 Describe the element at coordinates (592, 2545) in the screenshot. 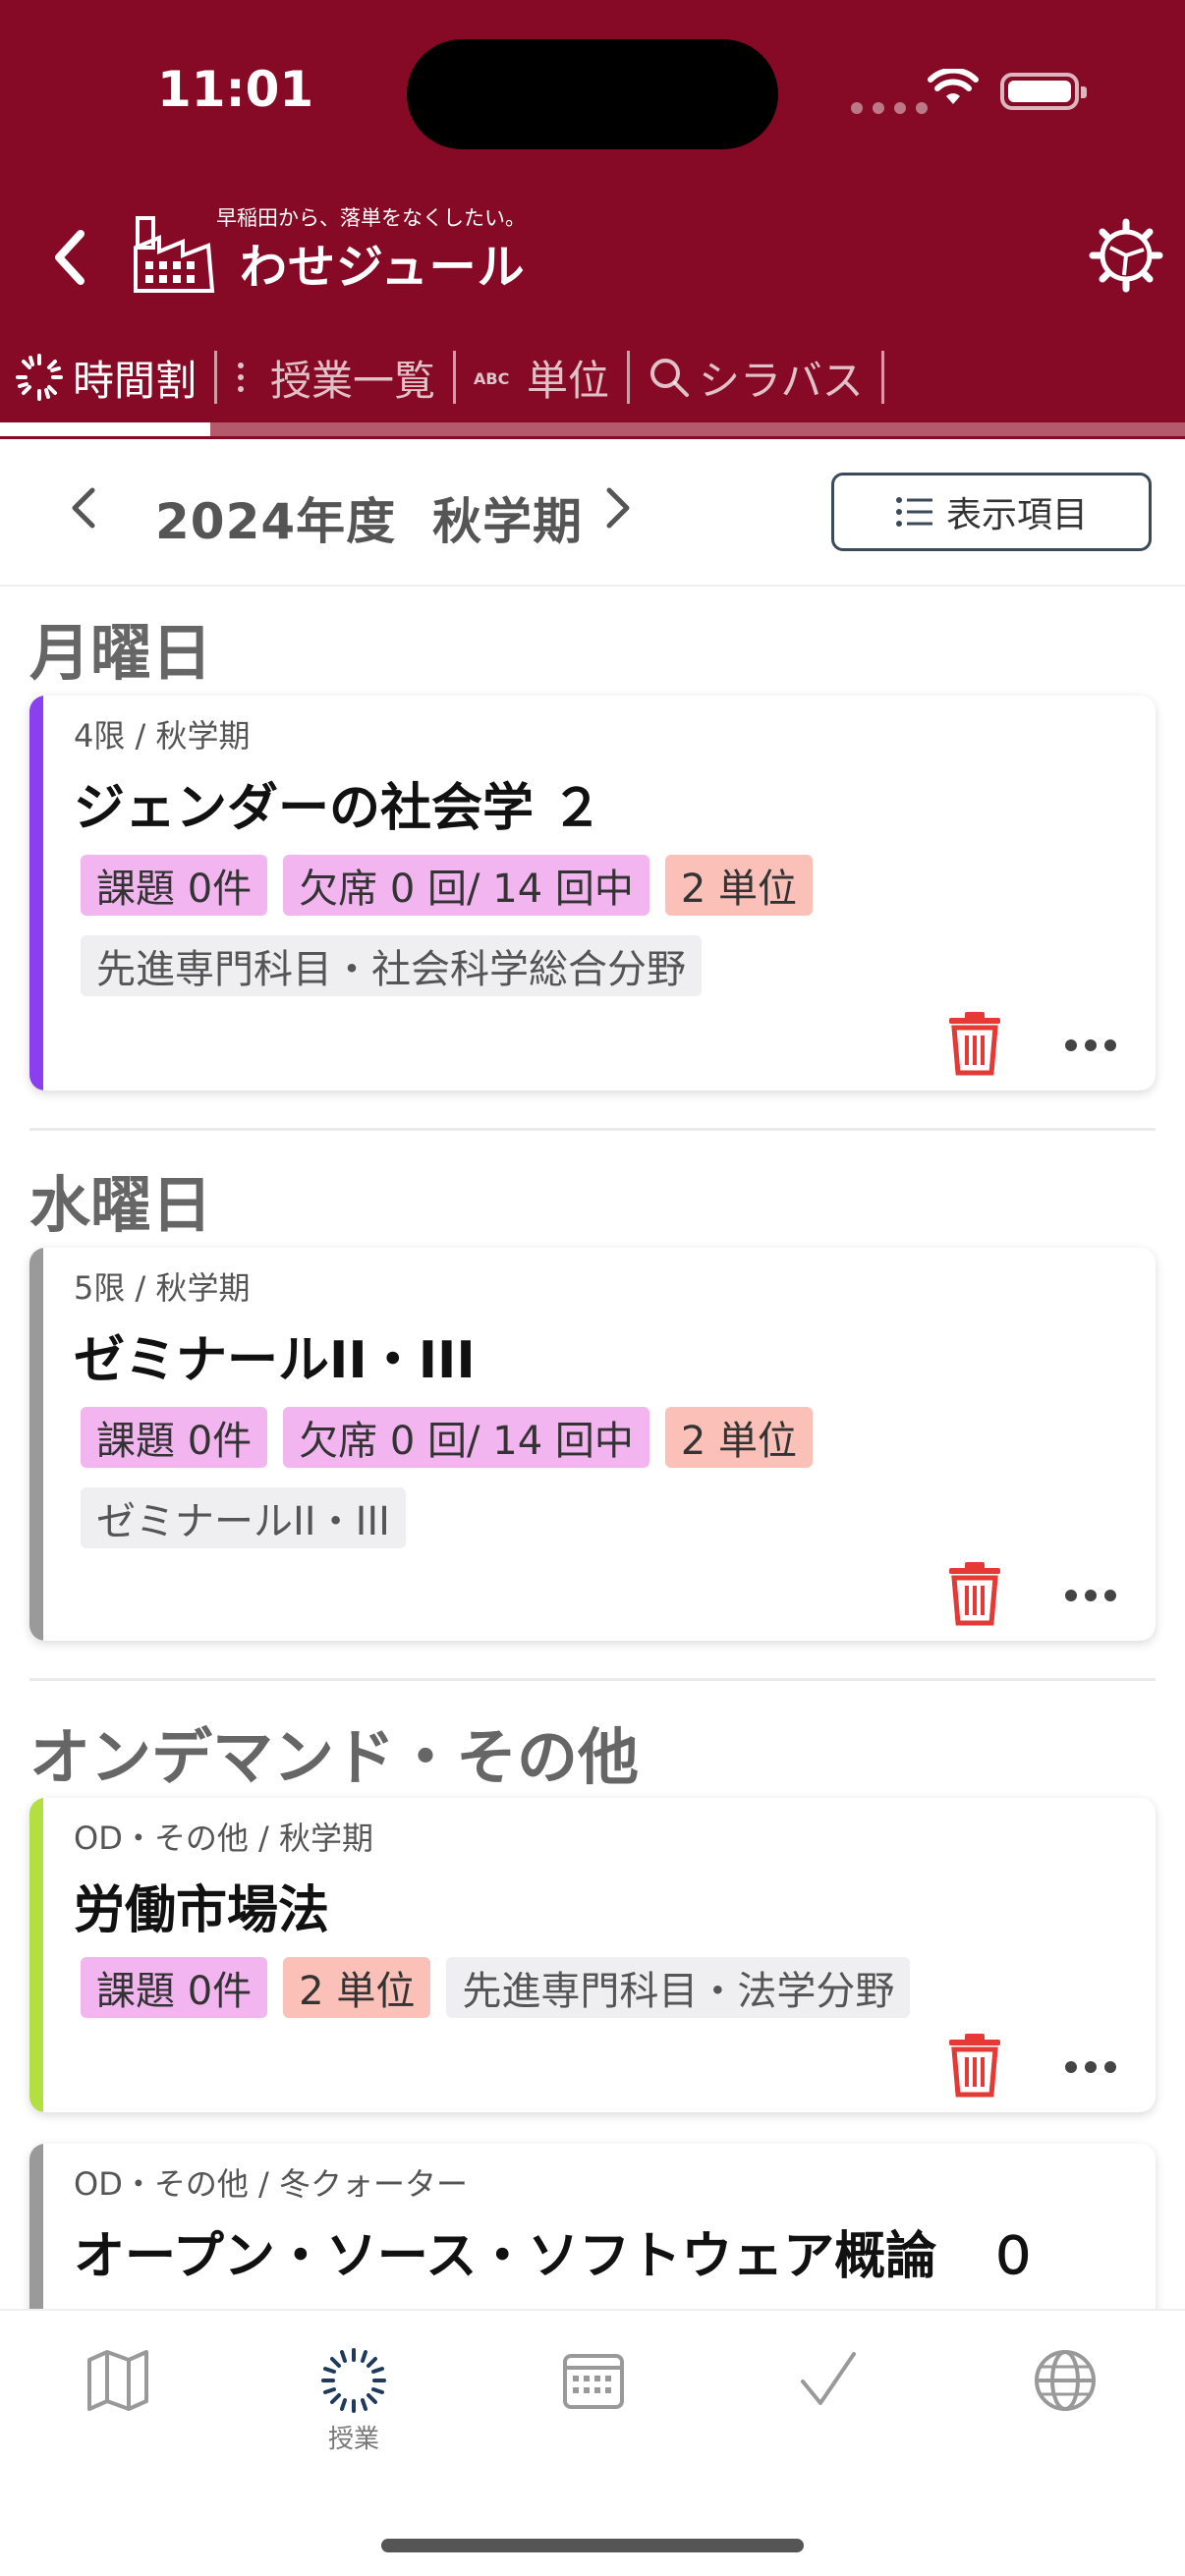

I see `home-indicator` at that location.